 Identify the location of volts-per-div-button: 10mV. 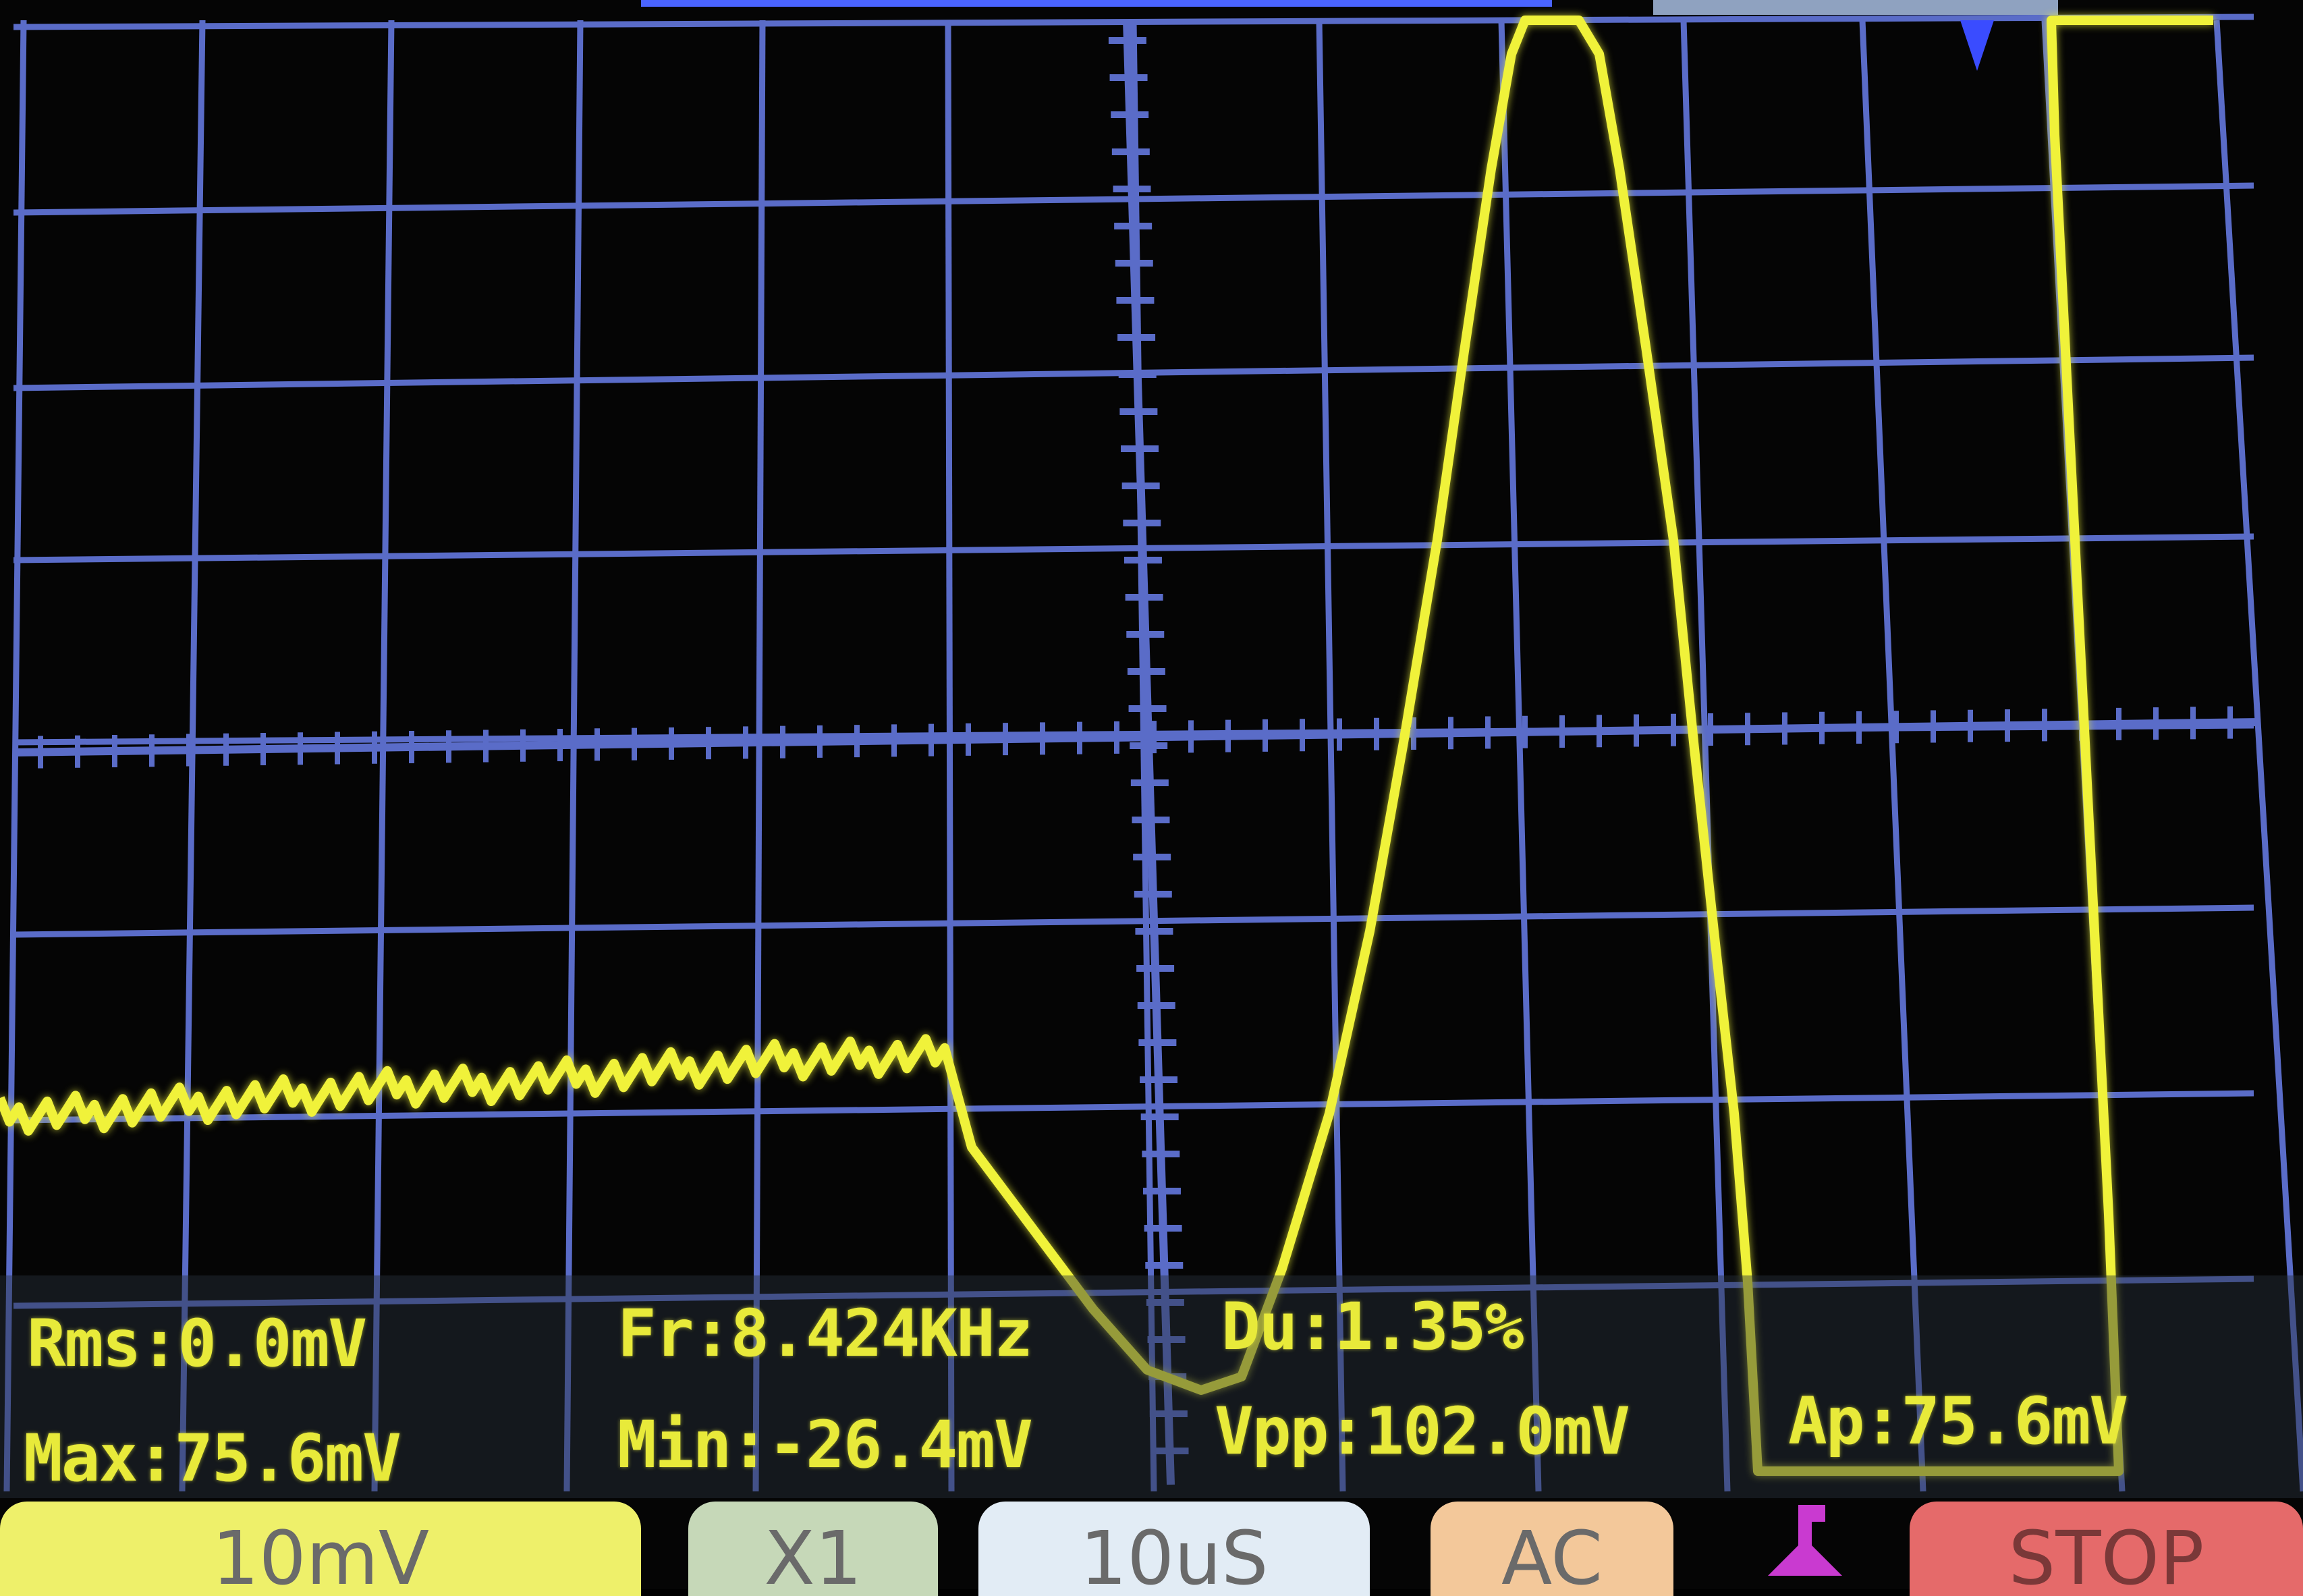
(320, 1549).